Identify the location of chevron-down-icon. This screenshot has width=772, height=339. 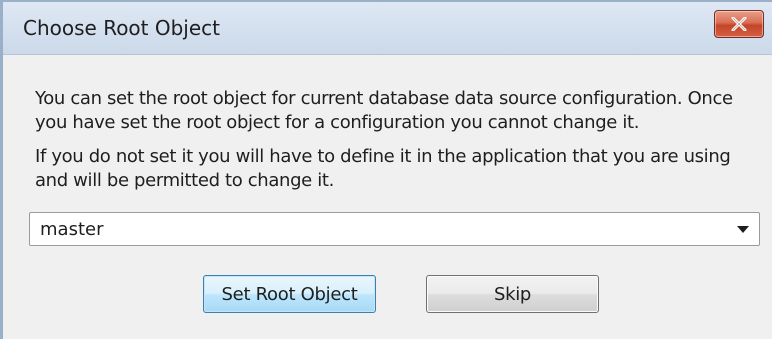
(743, 229).